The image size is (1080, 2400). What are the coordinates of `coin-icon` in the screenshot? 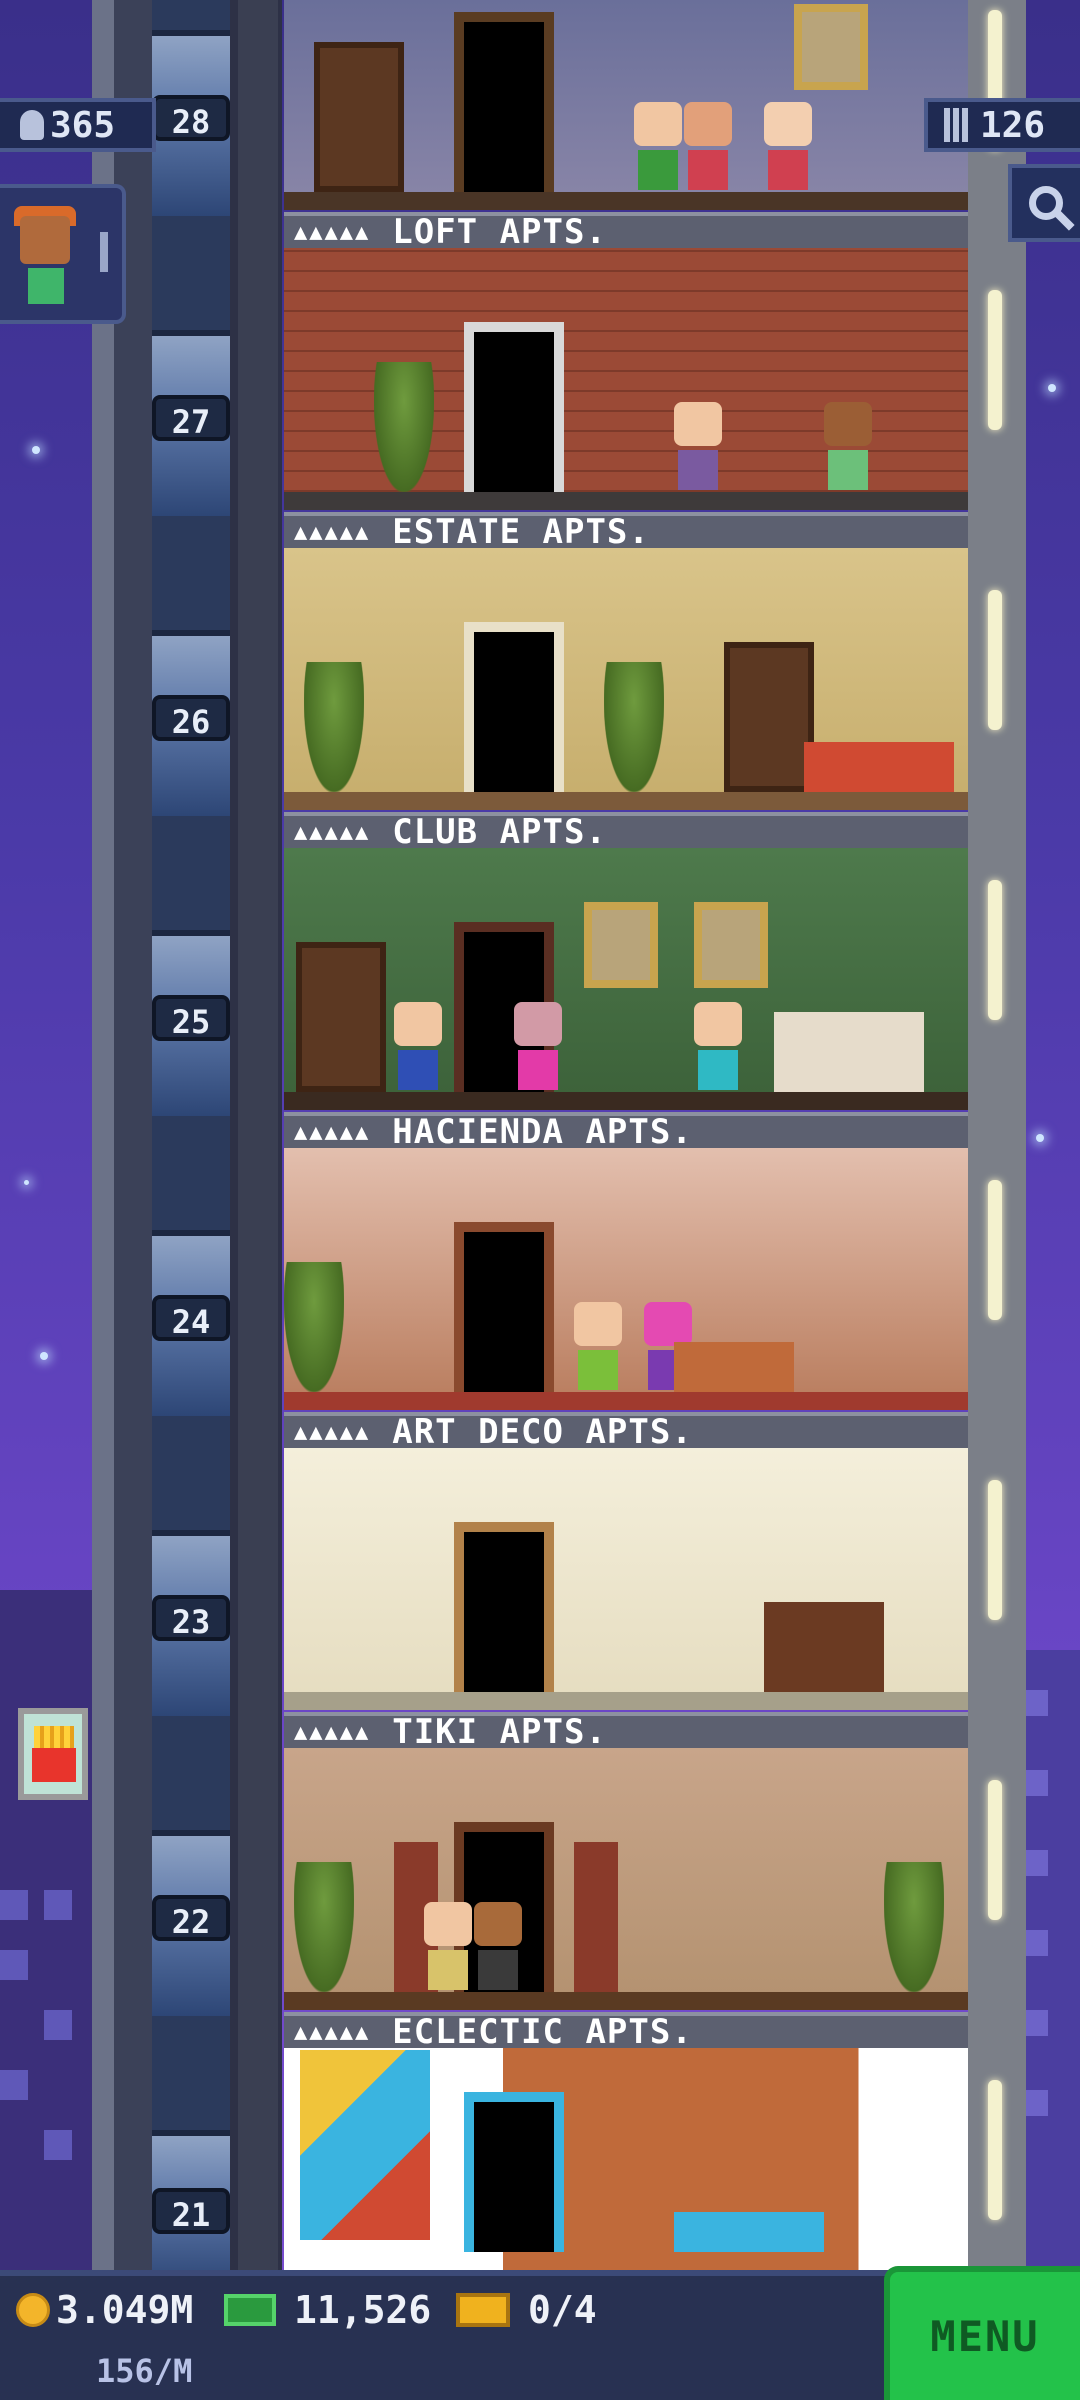 It's located at (33, 2310).